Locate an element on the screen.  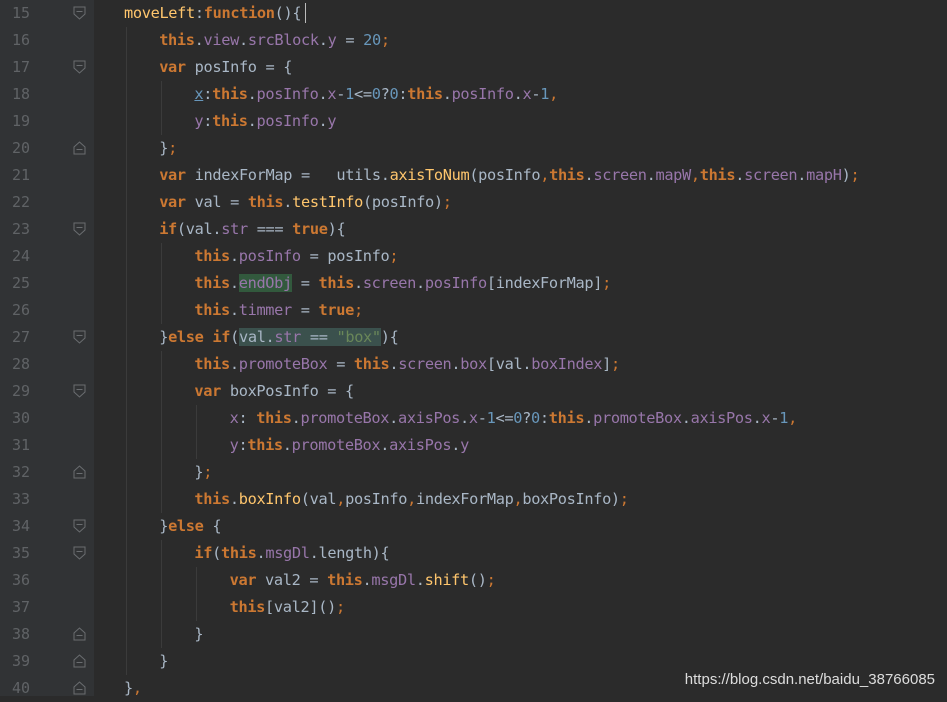
code-token: axisToNum is located at coordinates (429, 175).